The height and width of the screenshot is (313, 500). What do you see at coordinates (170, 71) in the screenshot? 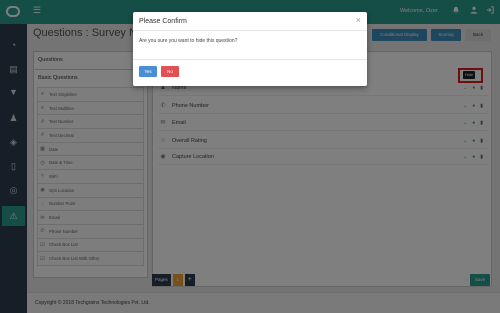
I see `no-button: No` at bounding box center [170, 71].